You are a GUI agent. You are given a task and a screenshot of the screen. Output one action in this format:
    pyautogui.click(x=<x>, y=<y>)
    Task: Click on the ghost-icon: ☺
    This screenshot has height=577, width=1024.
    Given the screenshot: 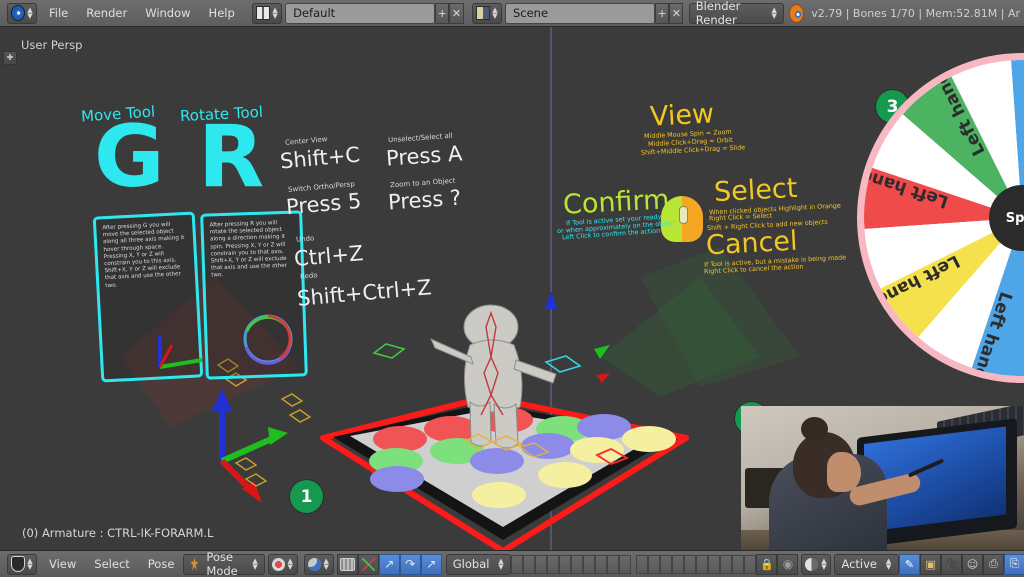 What is the action you would take?
    pyautogui.click(x=972, y=564)
    